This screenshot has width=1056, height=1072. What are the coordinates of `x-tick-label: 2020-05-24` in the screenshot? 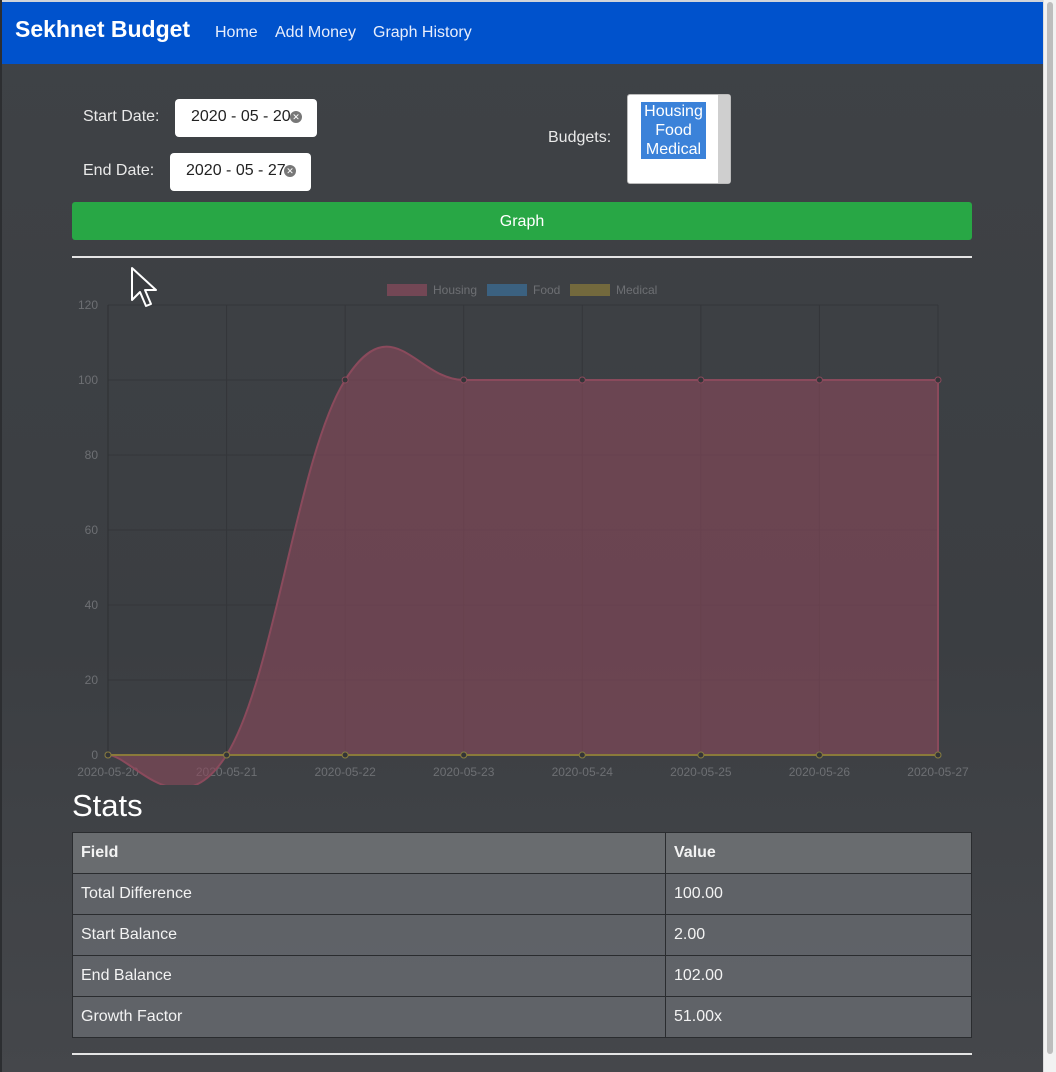 It's located at (583, 772).